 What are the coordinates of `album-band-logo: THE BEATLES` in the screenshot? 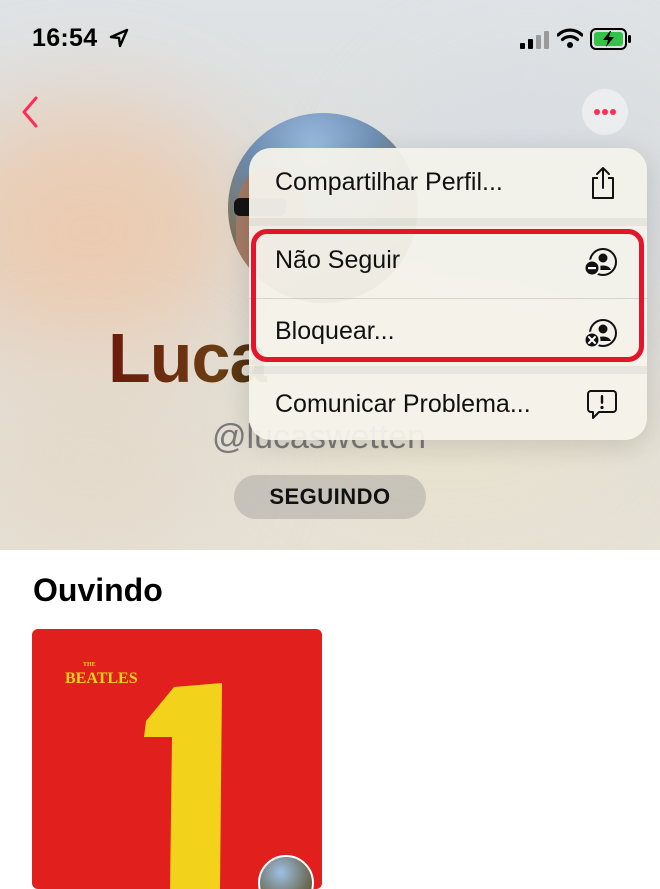 It's located at (101, 674).